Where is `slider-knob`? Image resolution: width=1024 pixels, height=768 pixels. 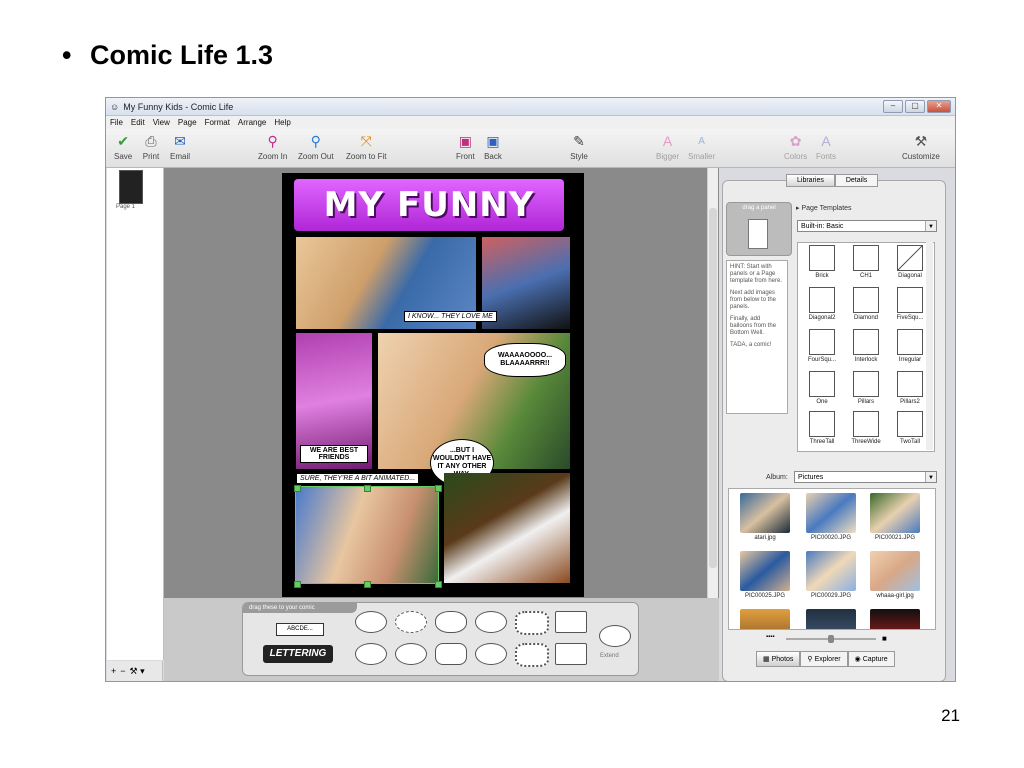
slider-knob is located at coordinates (831, 639).